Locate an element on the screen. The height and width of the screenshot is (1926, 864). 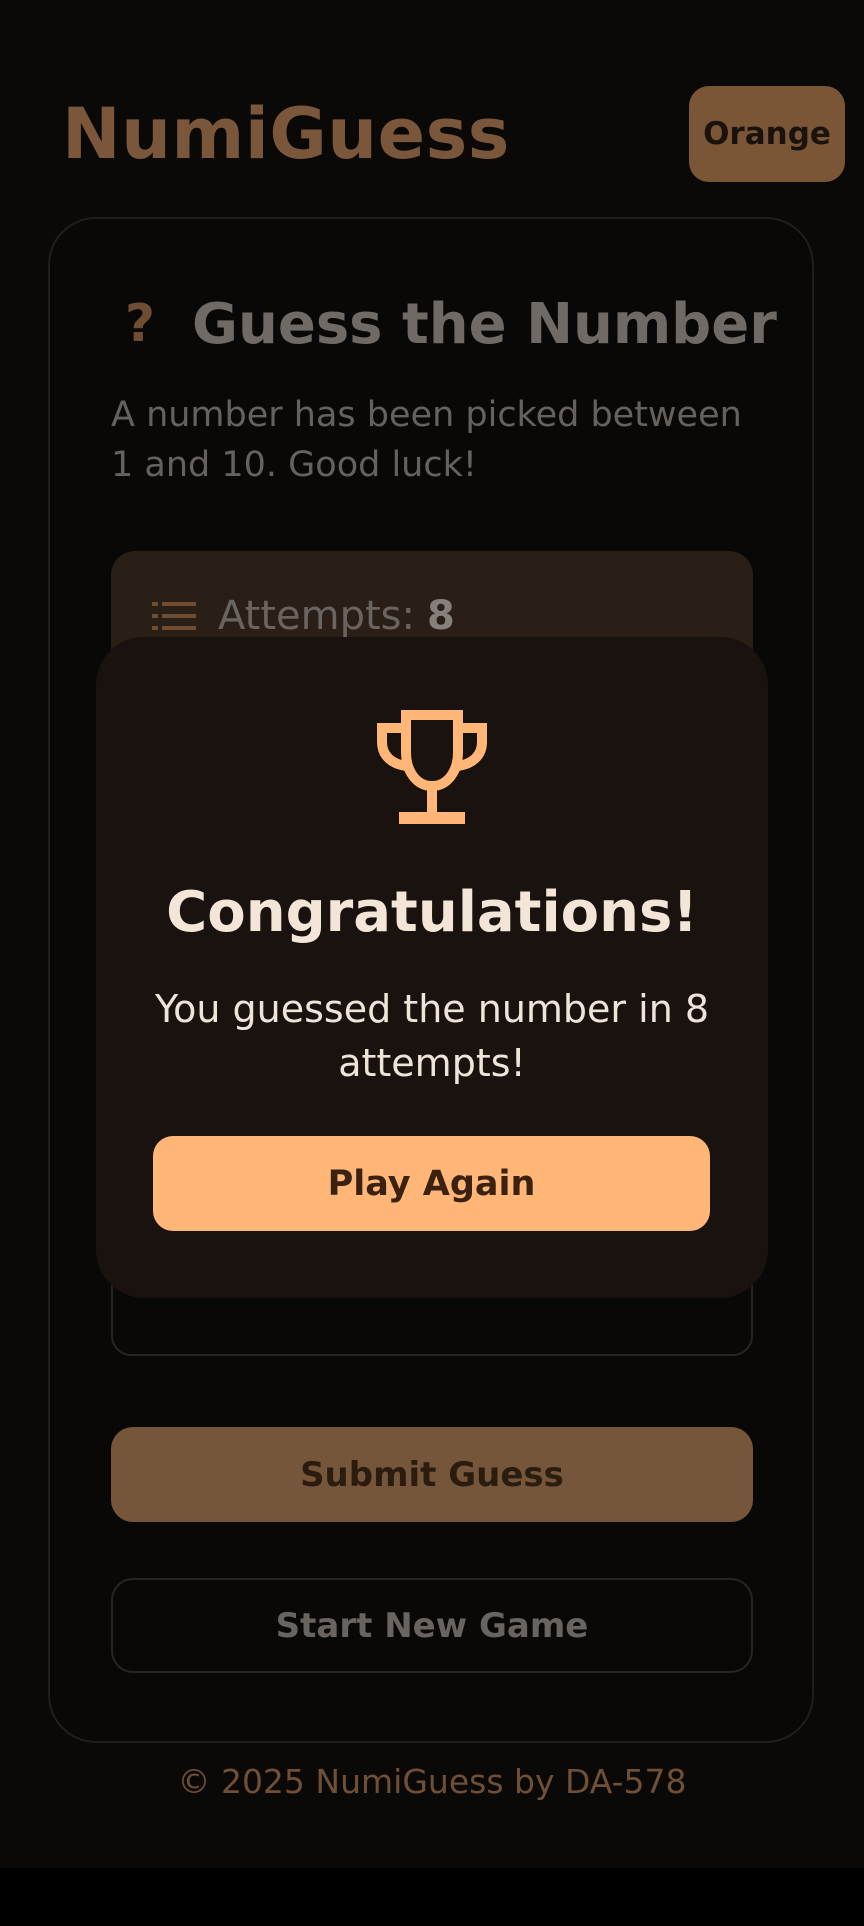
app-brand-title: NumiGuess is located at coordinates (286, 134).